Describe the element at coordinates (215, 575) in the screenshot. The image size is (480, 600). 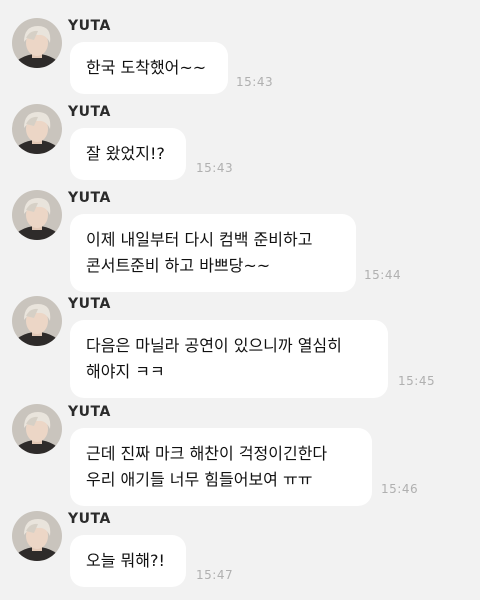
I see `message-timestamp: 15:47` at that location.